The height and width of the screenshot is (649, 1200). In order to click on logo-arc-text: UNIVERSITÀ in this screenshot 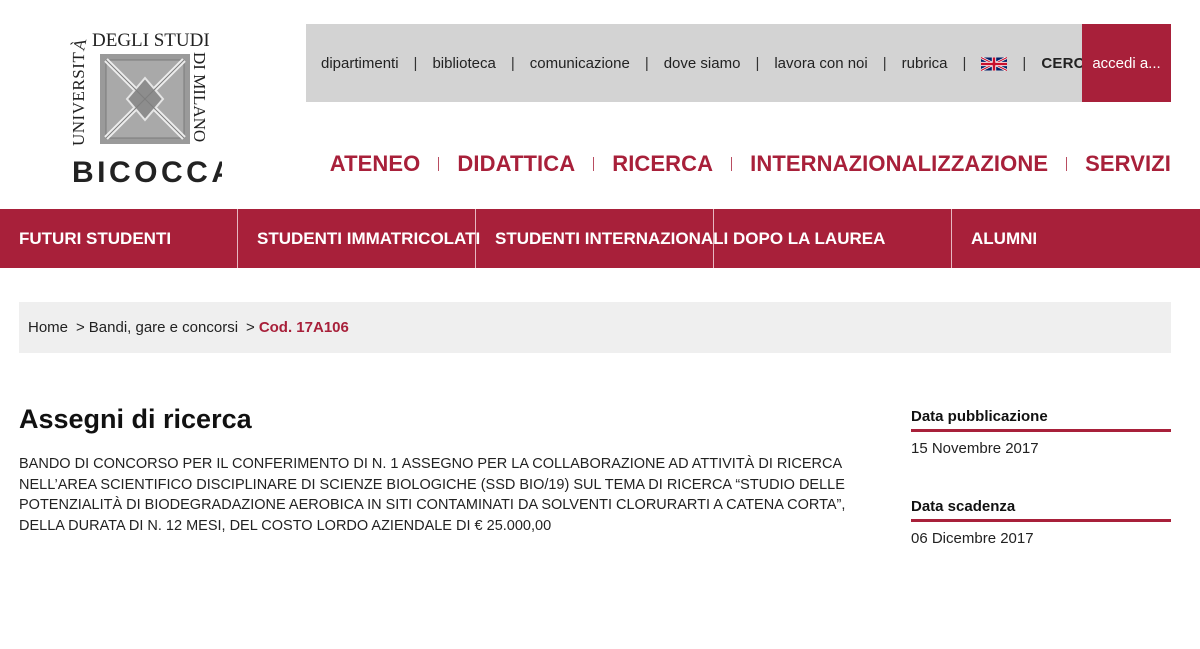, I will do `click(79, 91)`.